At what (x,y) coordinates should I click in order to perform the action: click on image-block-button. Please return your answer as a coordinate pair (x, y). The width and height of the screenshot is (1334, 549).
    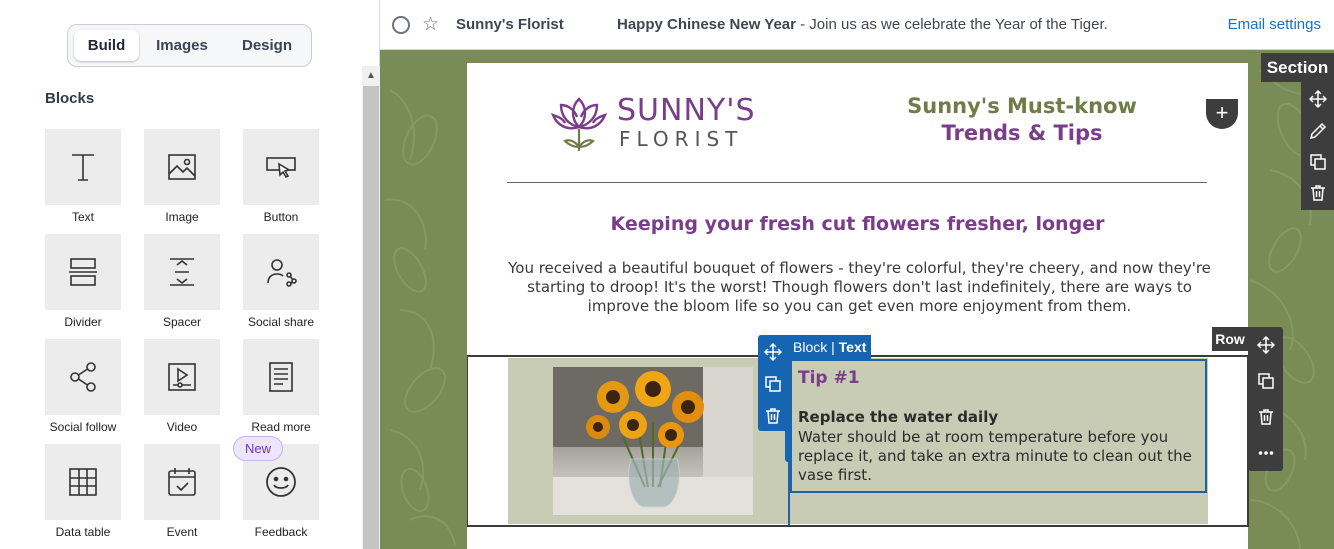
    Looking at the image, I should click on (182, 167).